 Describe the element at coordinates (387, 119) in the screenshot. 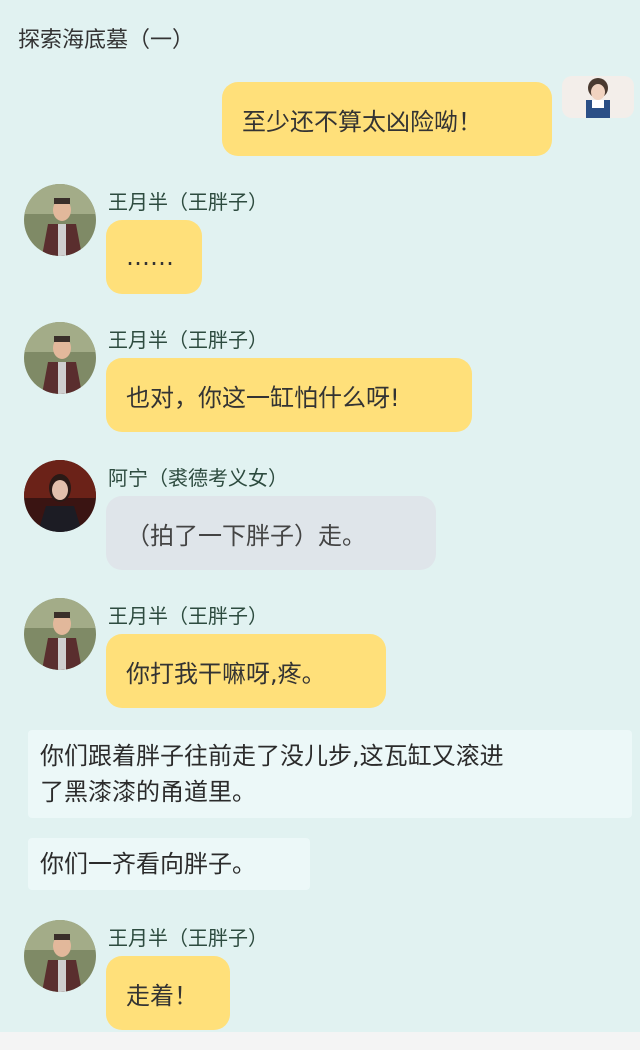

I see `message-bubble-user: 至少还不算太凶险呦！` at that location.